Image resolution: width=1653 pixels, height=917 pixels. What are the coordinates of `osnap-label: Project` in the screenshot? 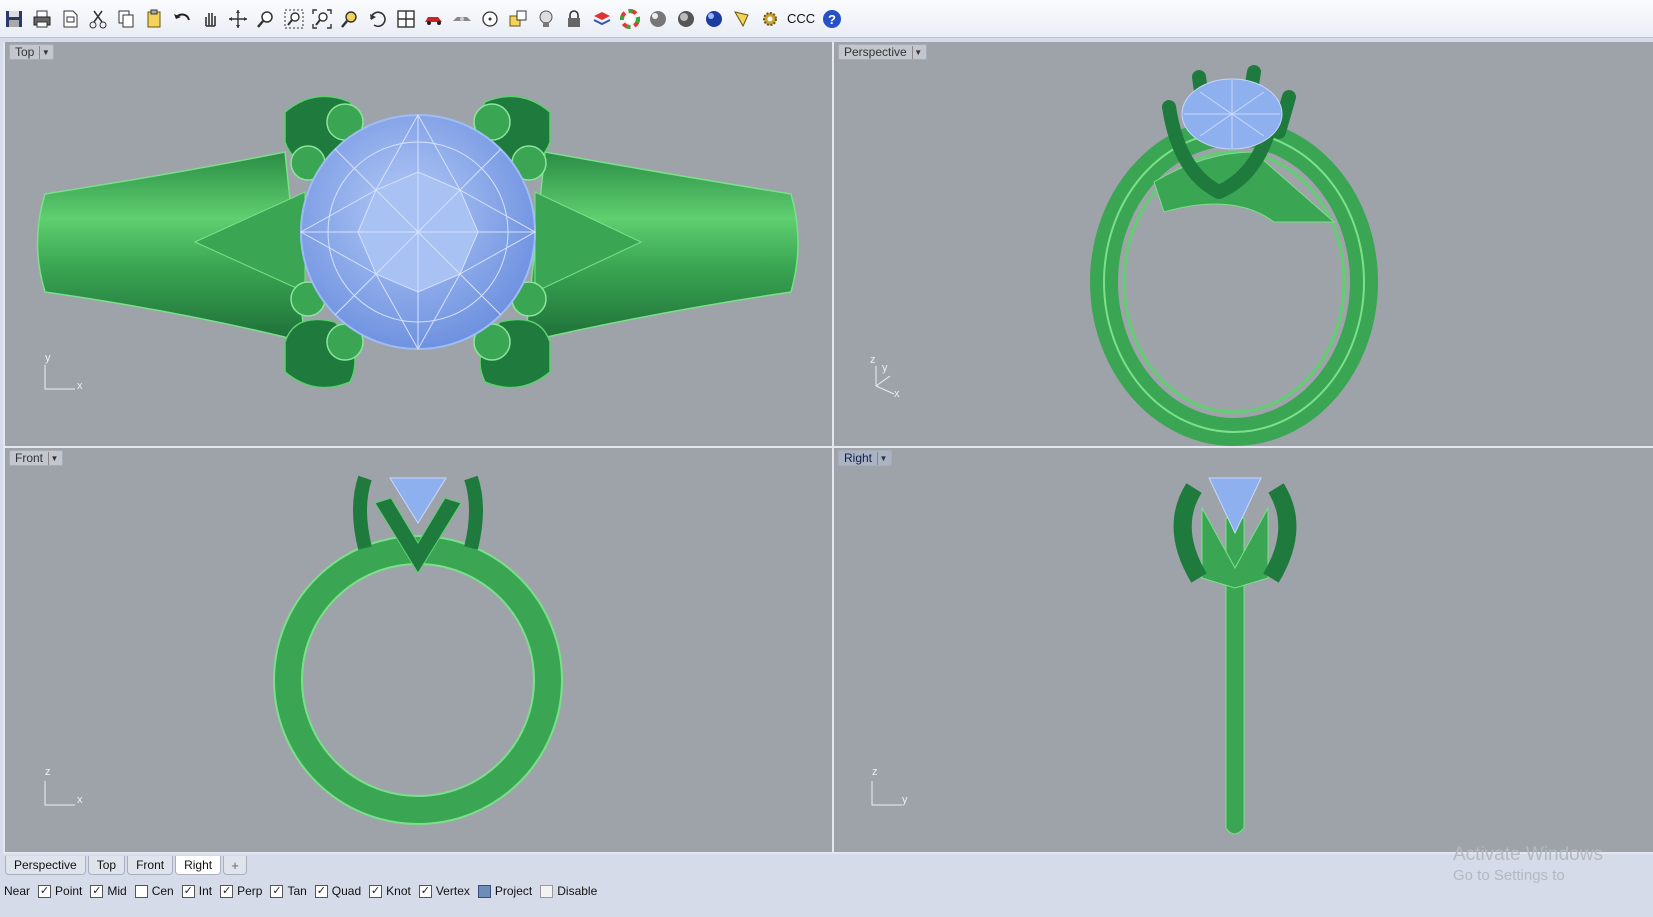 It's located at (513, 891).